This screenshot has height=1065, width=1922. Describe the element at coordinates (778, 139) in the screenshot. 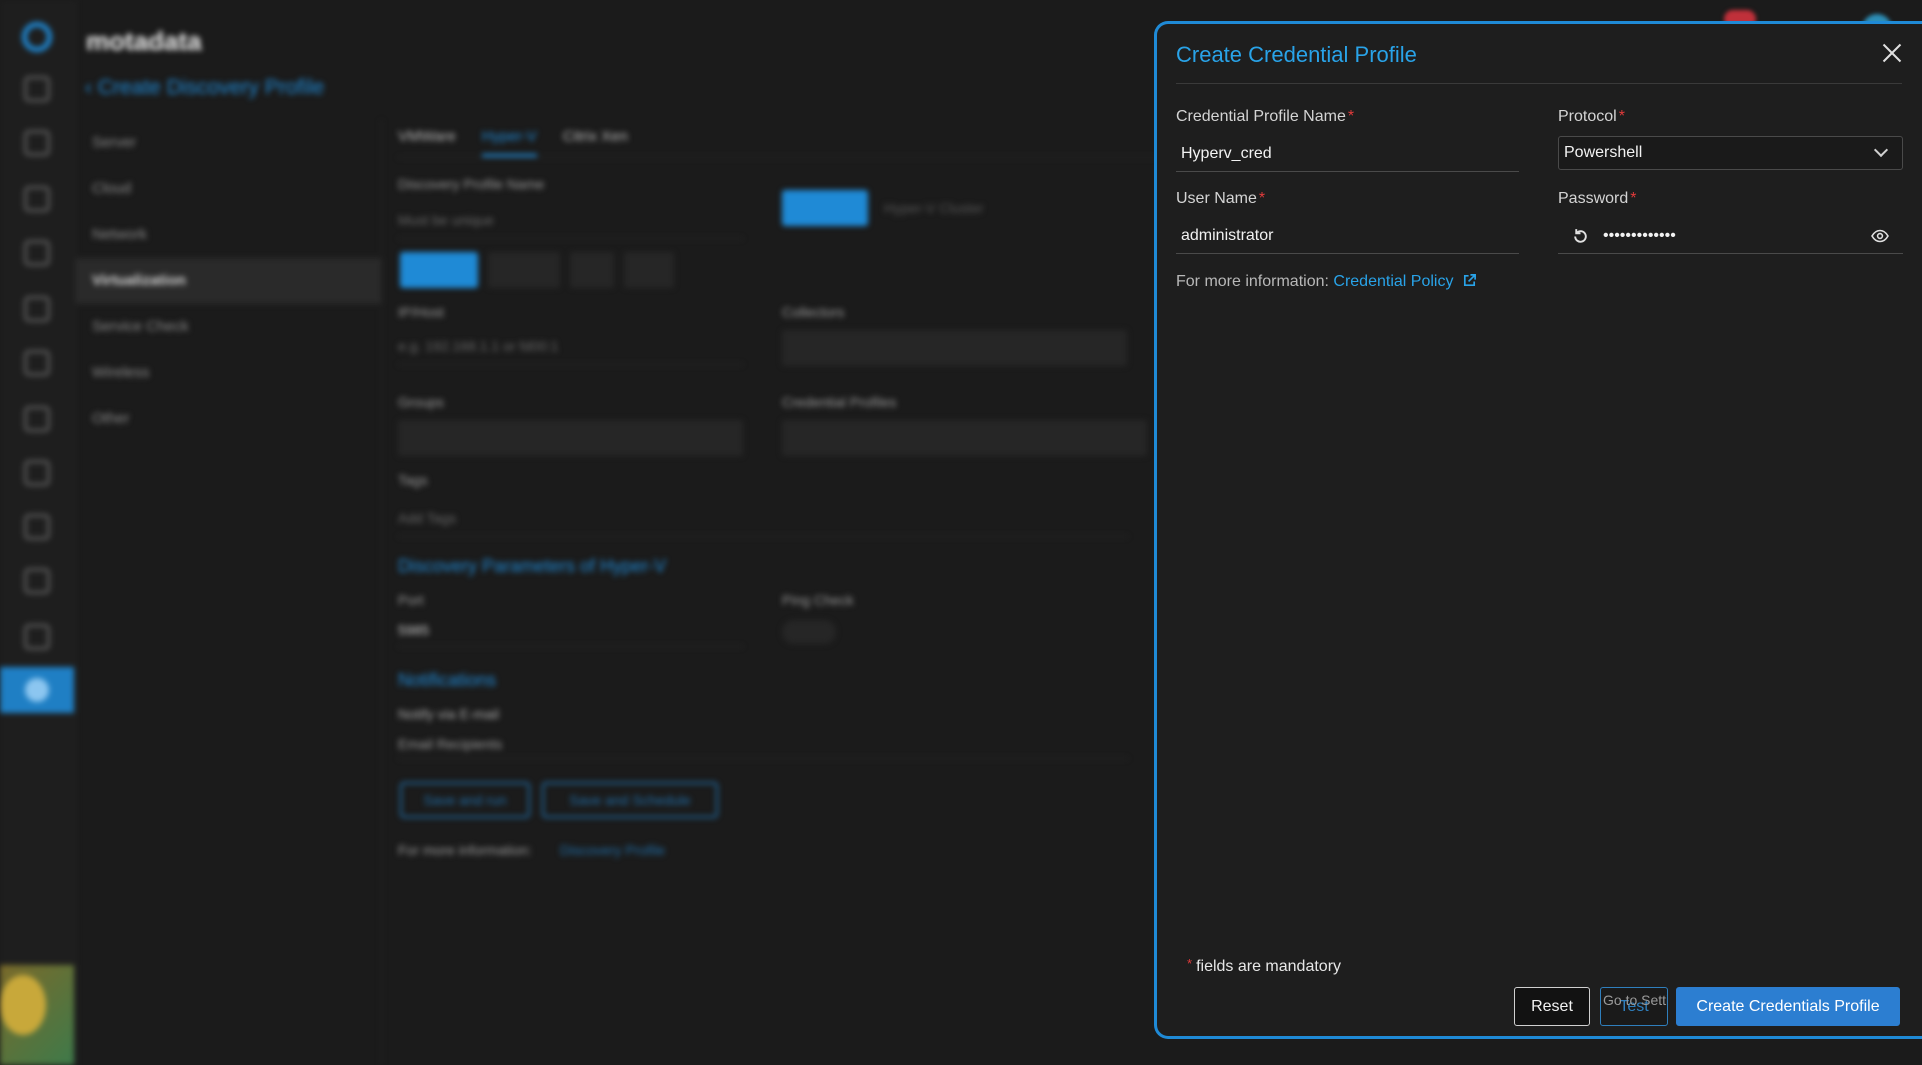

I see `hypervisor-tabs: VMWare Hyper-V Citrix Xen` at that location.